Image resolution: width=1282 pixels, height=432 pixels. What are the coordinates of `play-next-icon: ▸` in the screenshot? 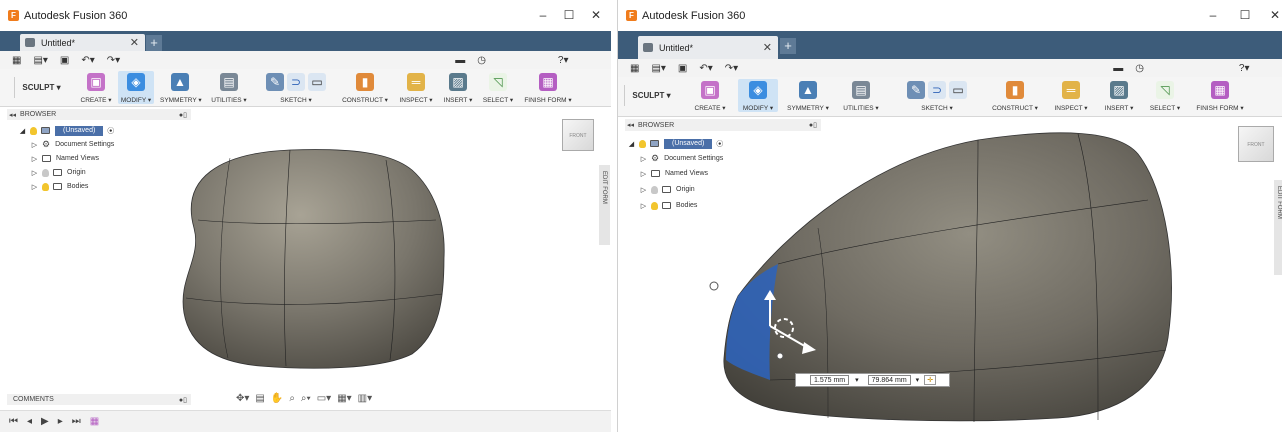 It's located at (60, 421).